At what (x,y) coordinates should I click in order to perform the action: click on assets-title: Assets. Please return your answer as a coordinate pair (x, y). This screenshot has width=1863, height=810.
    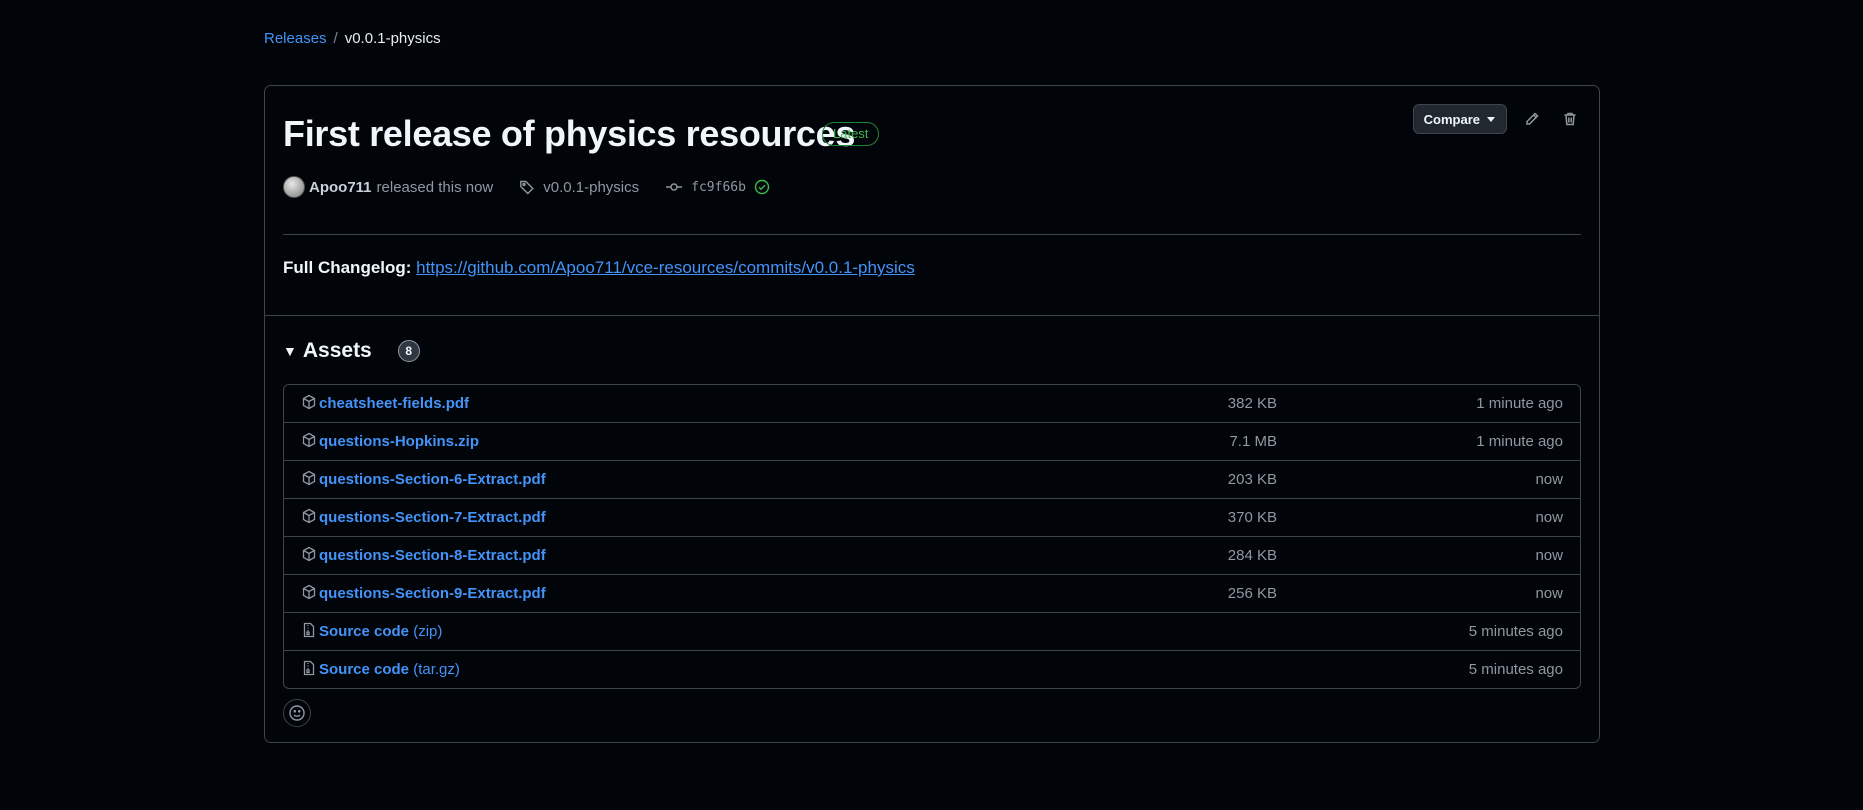
    Looking at the image, I should click on (337, 350).